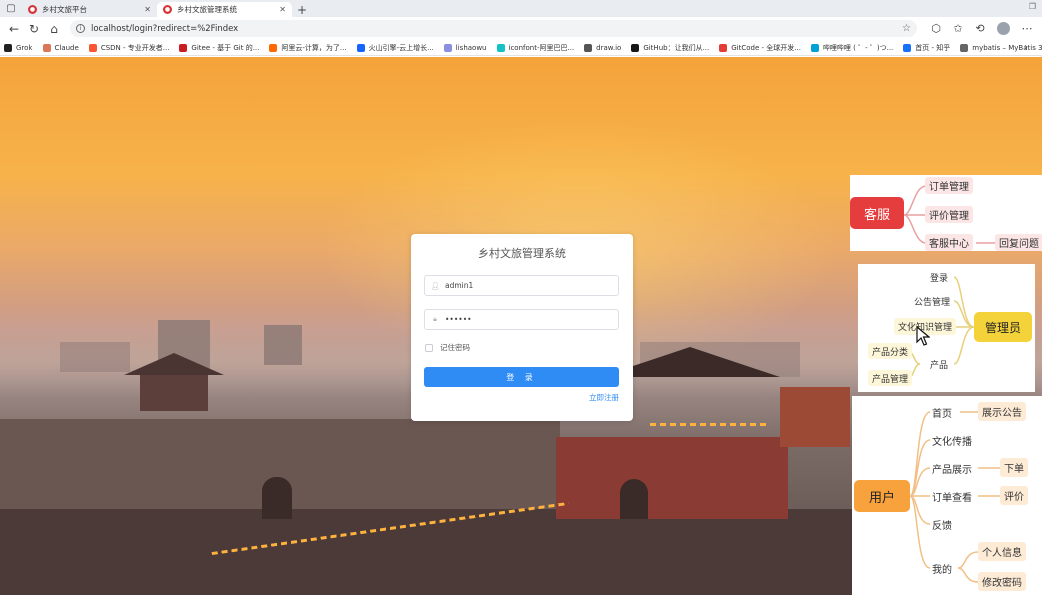 Image resolution: width=1042 pixels, height=595 pixels. Describe the element at coordinates (609, 47) in the screenshot. I see `bookmark-label: draw.io` at that location.